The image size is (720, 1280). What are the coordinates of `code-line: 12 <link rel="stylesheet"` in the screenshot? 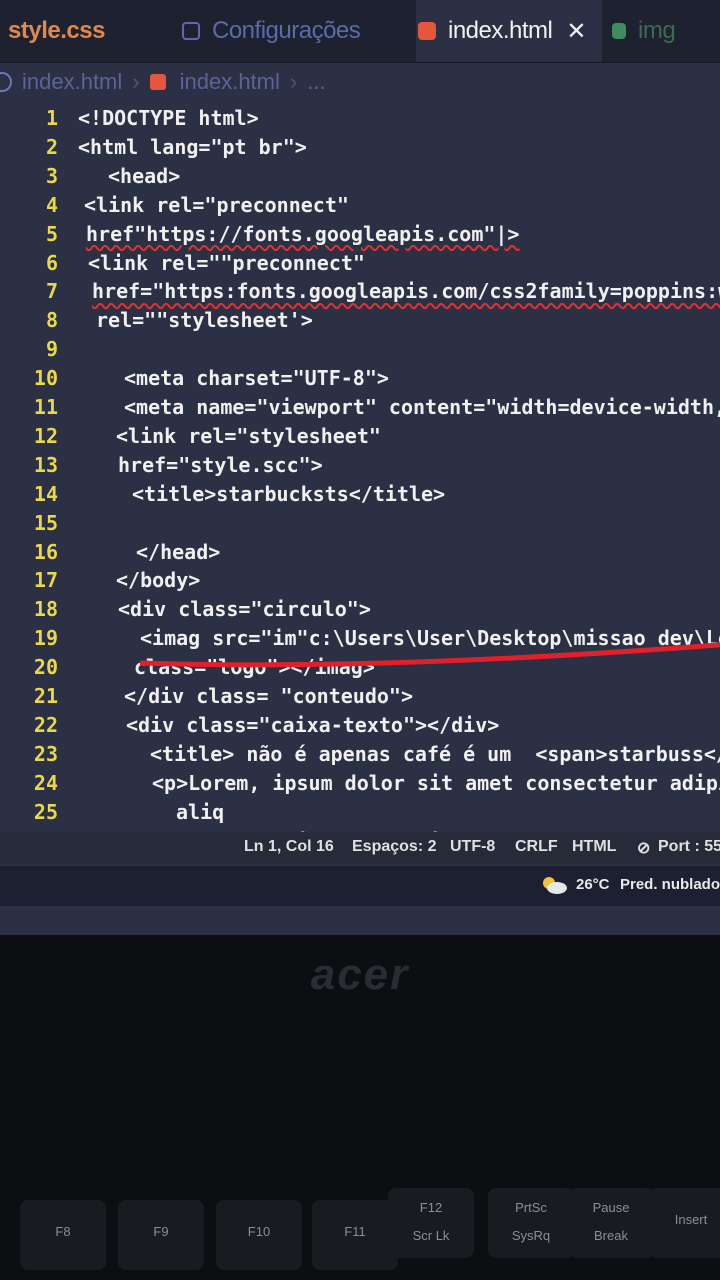 It's located at (360, 436).